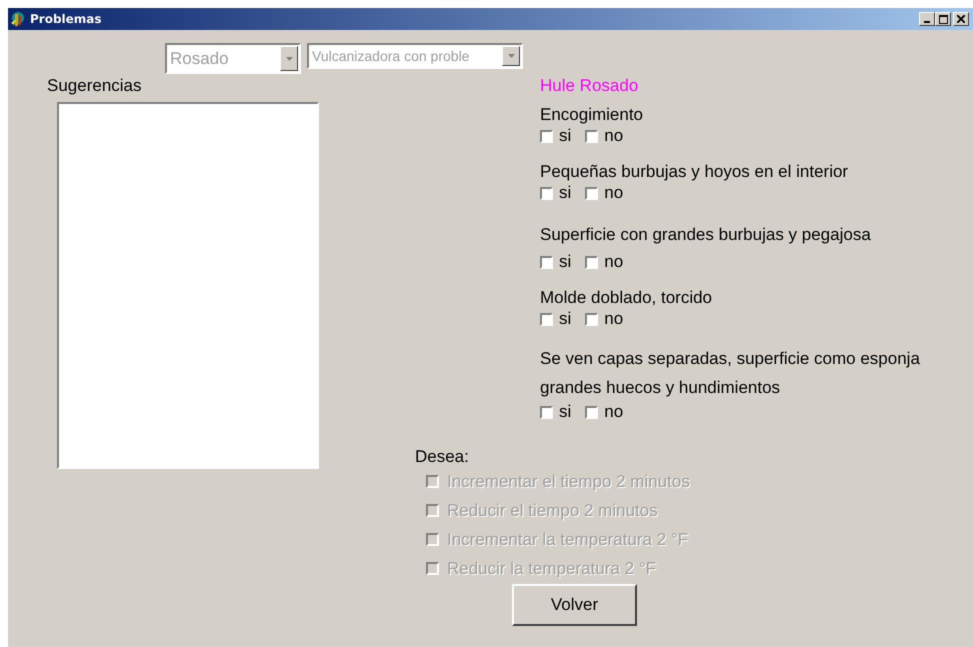  What do you see at coordinates (66, 19) in the screenshot?
I see `window-title: Problemas` at bounding box center [66, 19].